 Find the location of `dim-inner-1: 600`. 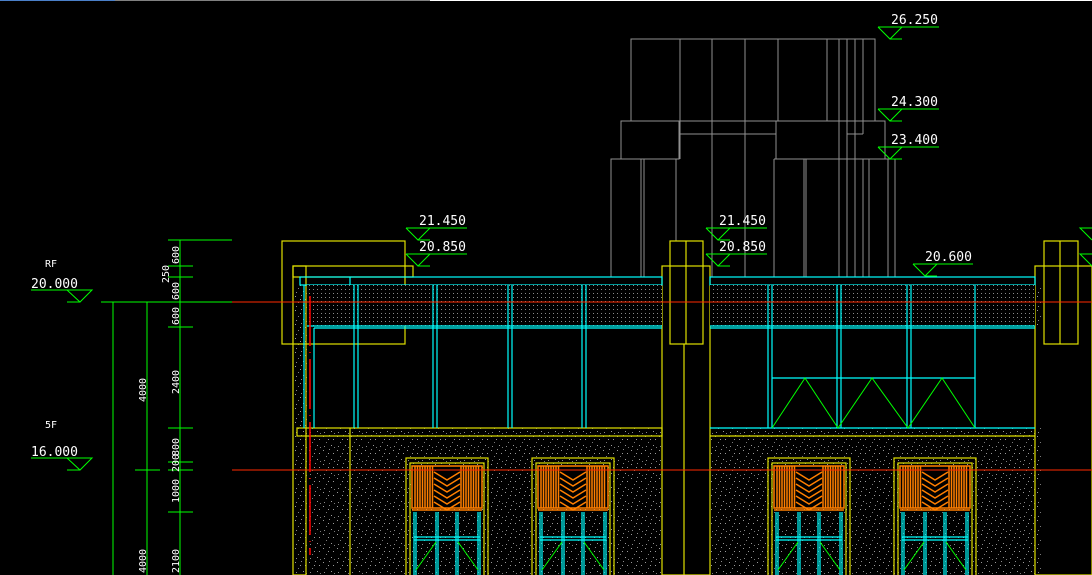

dim-inner-1: 600 is located at coordinates (176, 255).